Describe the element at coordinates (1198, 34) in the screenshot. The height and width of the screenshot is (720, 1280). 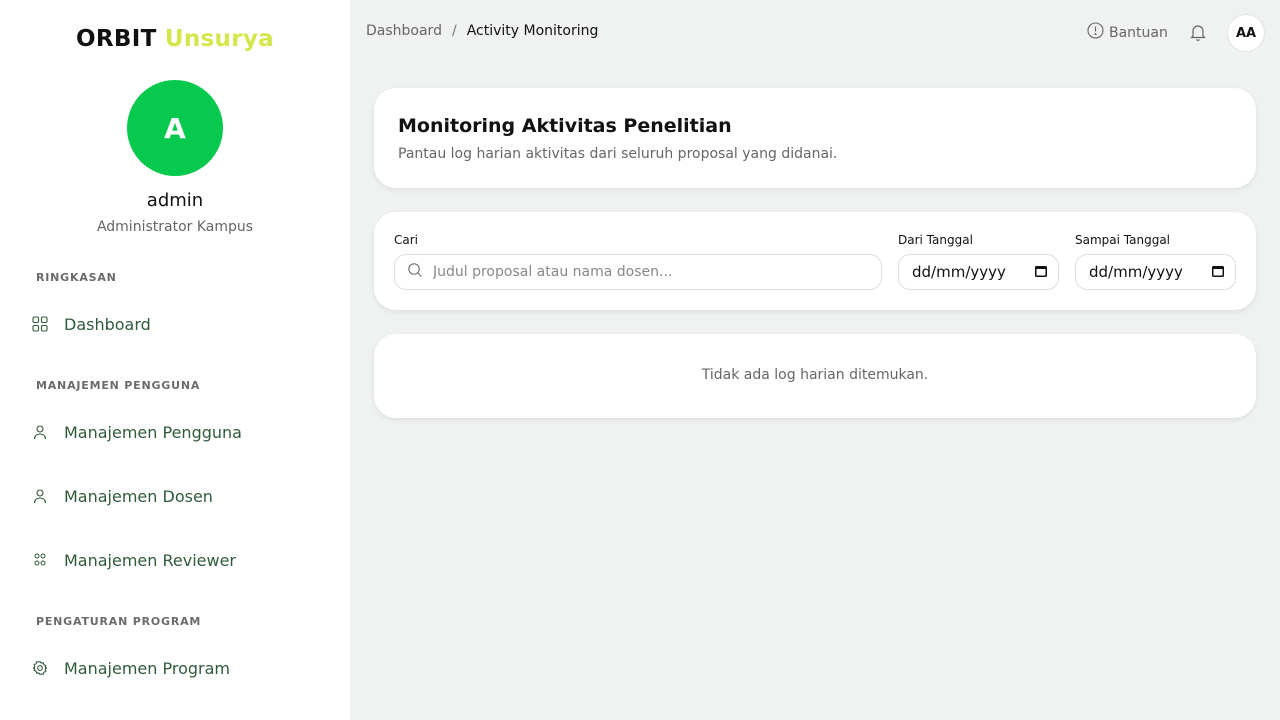
I see `notification-bell-icon` at that location.